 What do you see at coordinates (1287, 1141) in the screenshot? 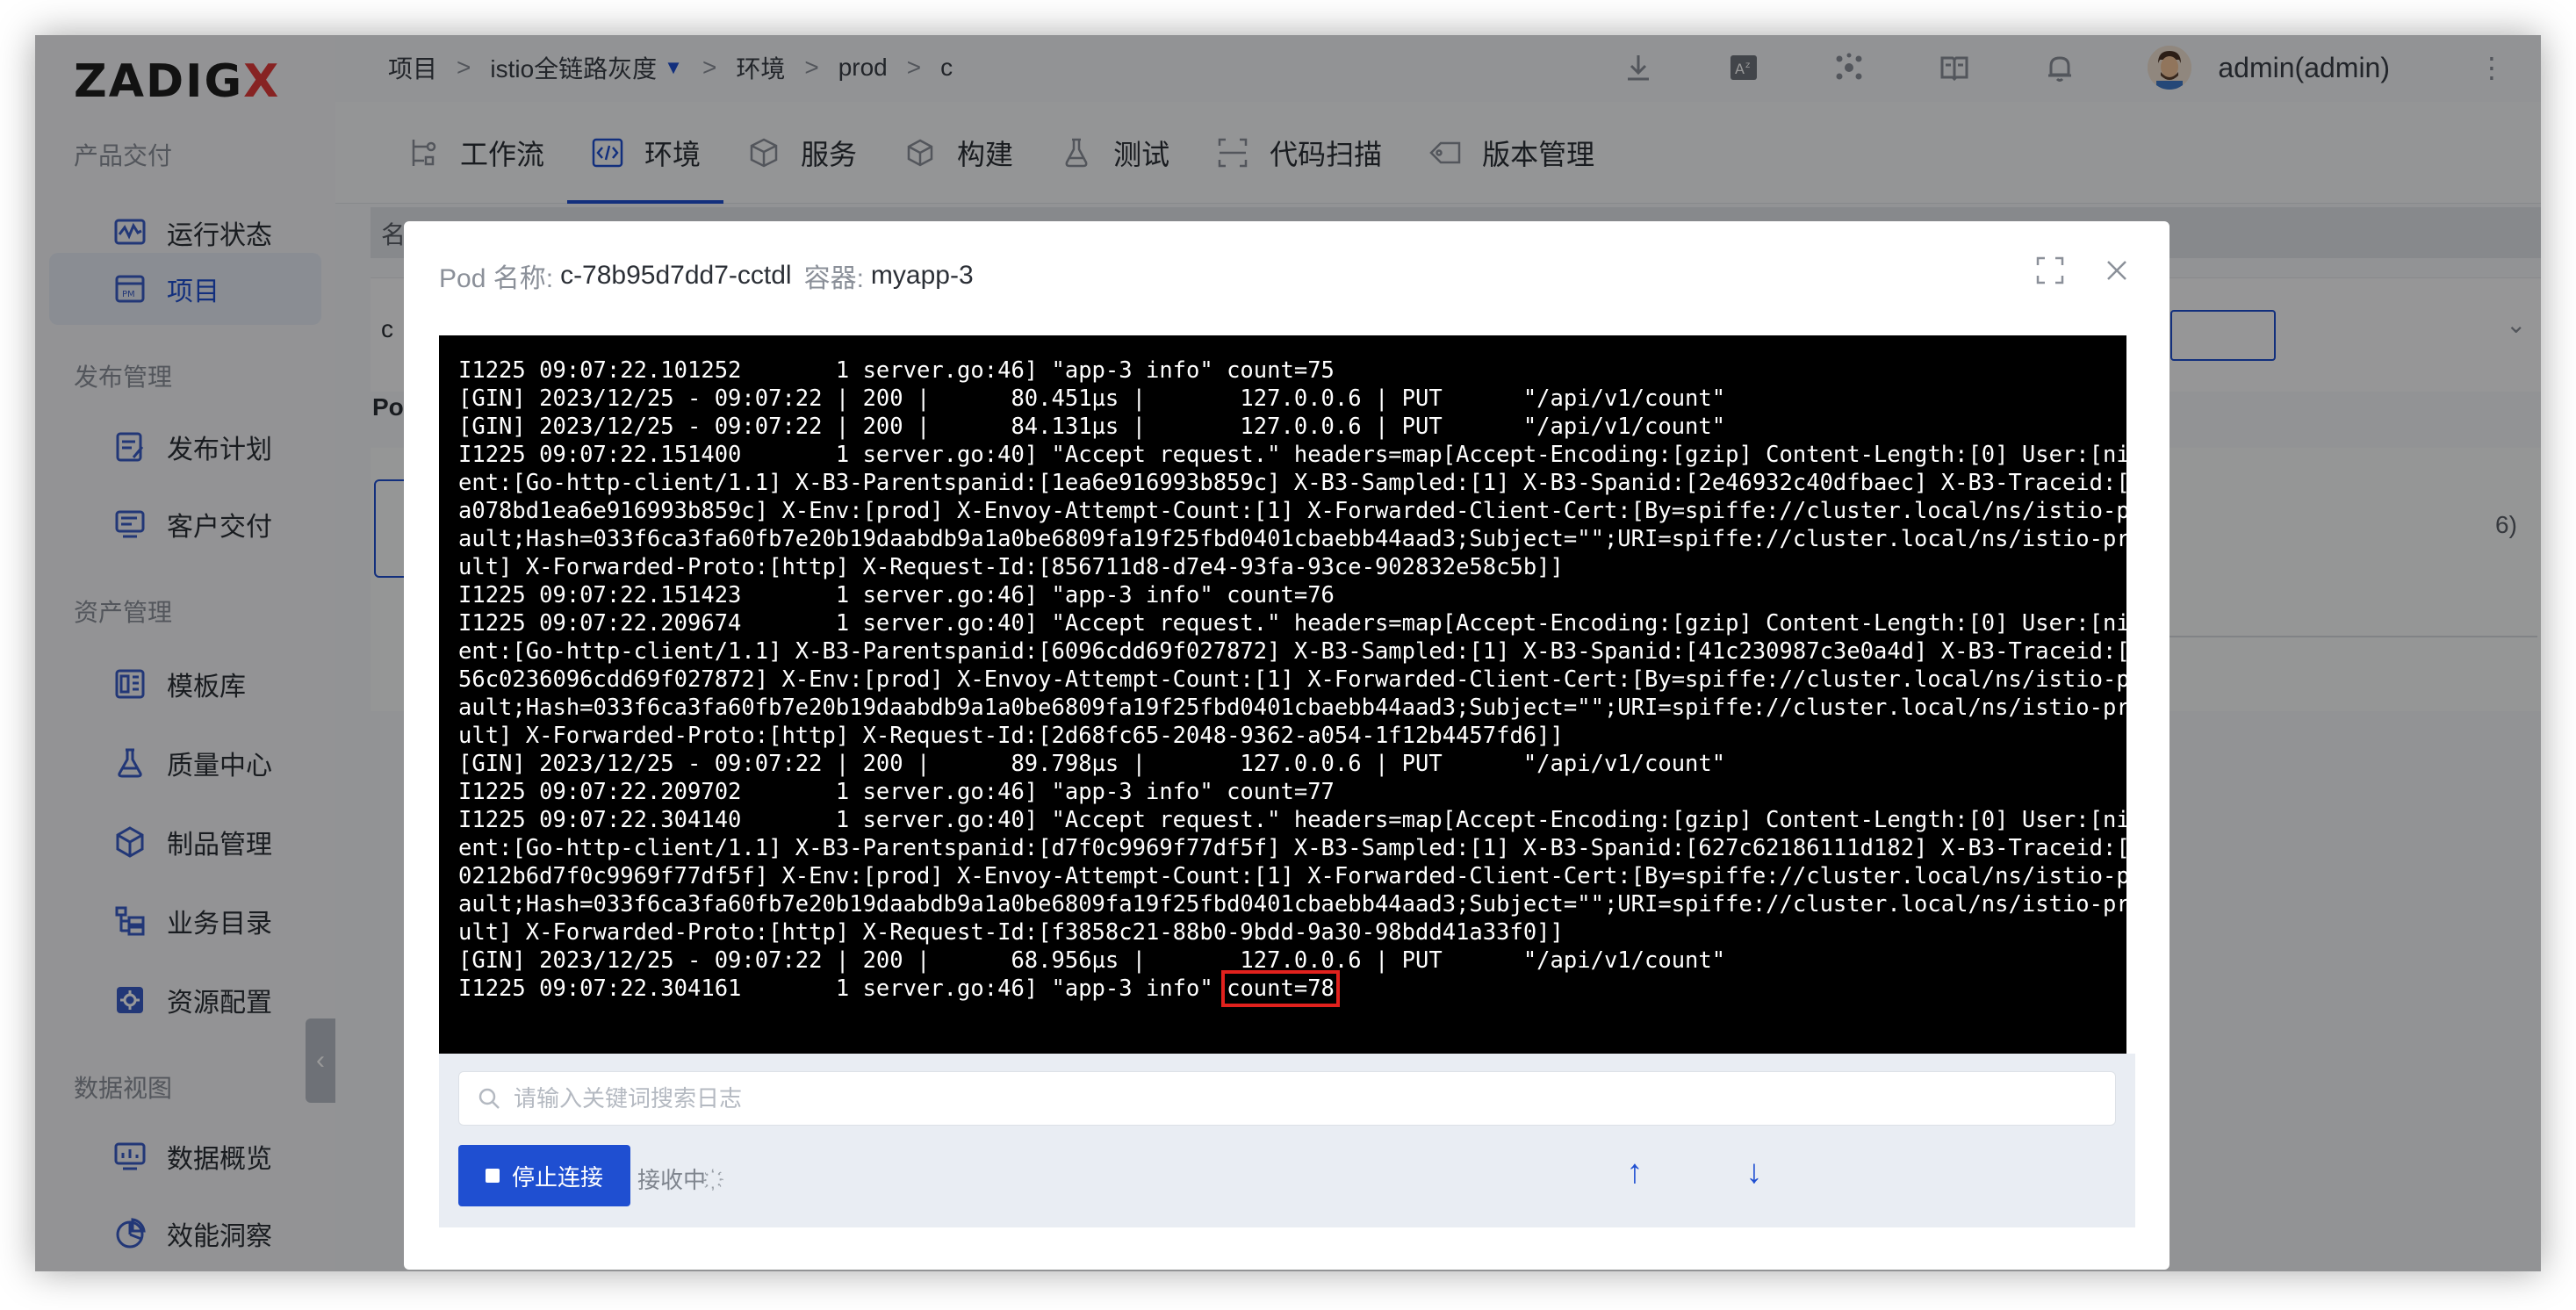
I see `log-controls: 停止连接 接收中 ҉ ↑ ↓` at bounding box center [1287, 1141].